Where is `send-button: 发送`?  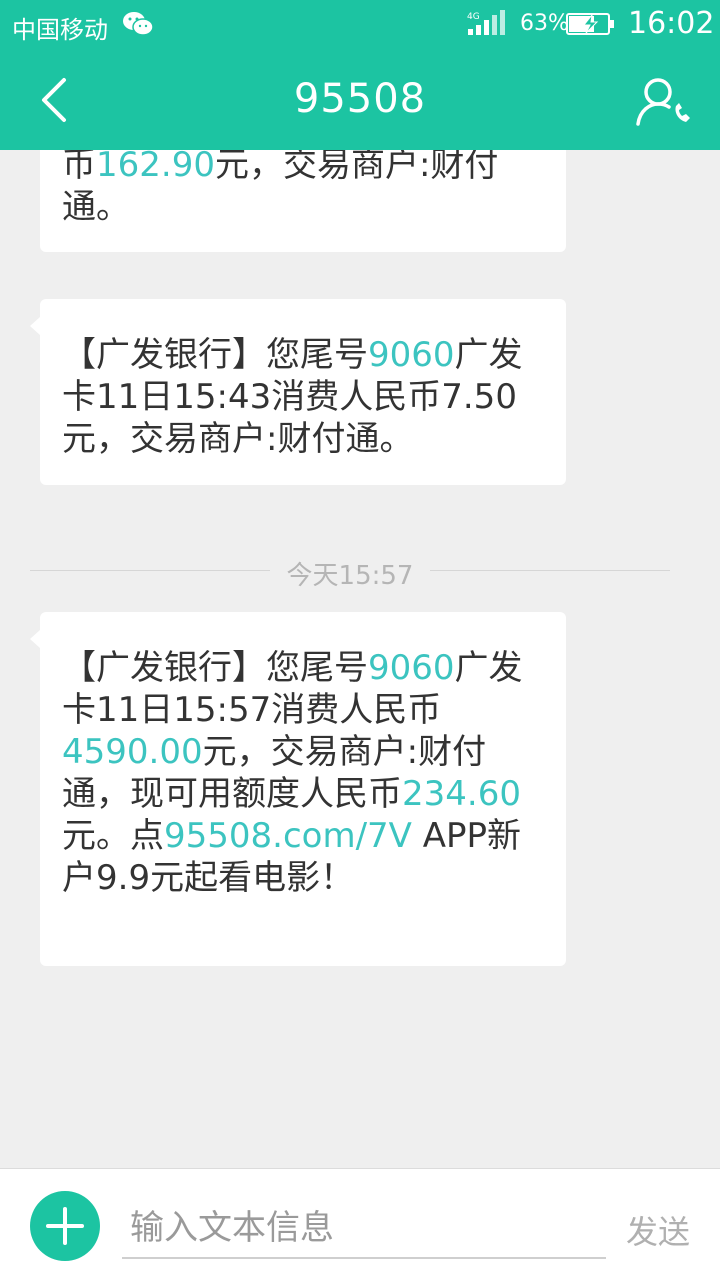 send-button: 发送 is located at coordinates (658, 1230).